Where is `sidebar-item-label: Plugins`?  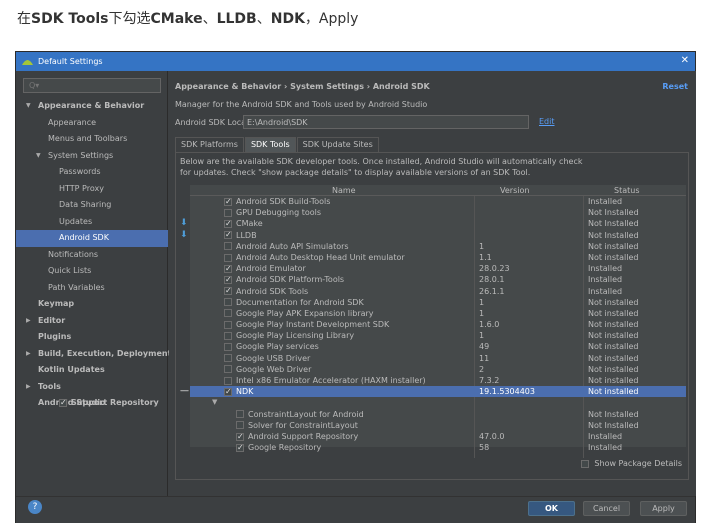 sidebar-item-label: Plugins is located at coordinates (55, 336).